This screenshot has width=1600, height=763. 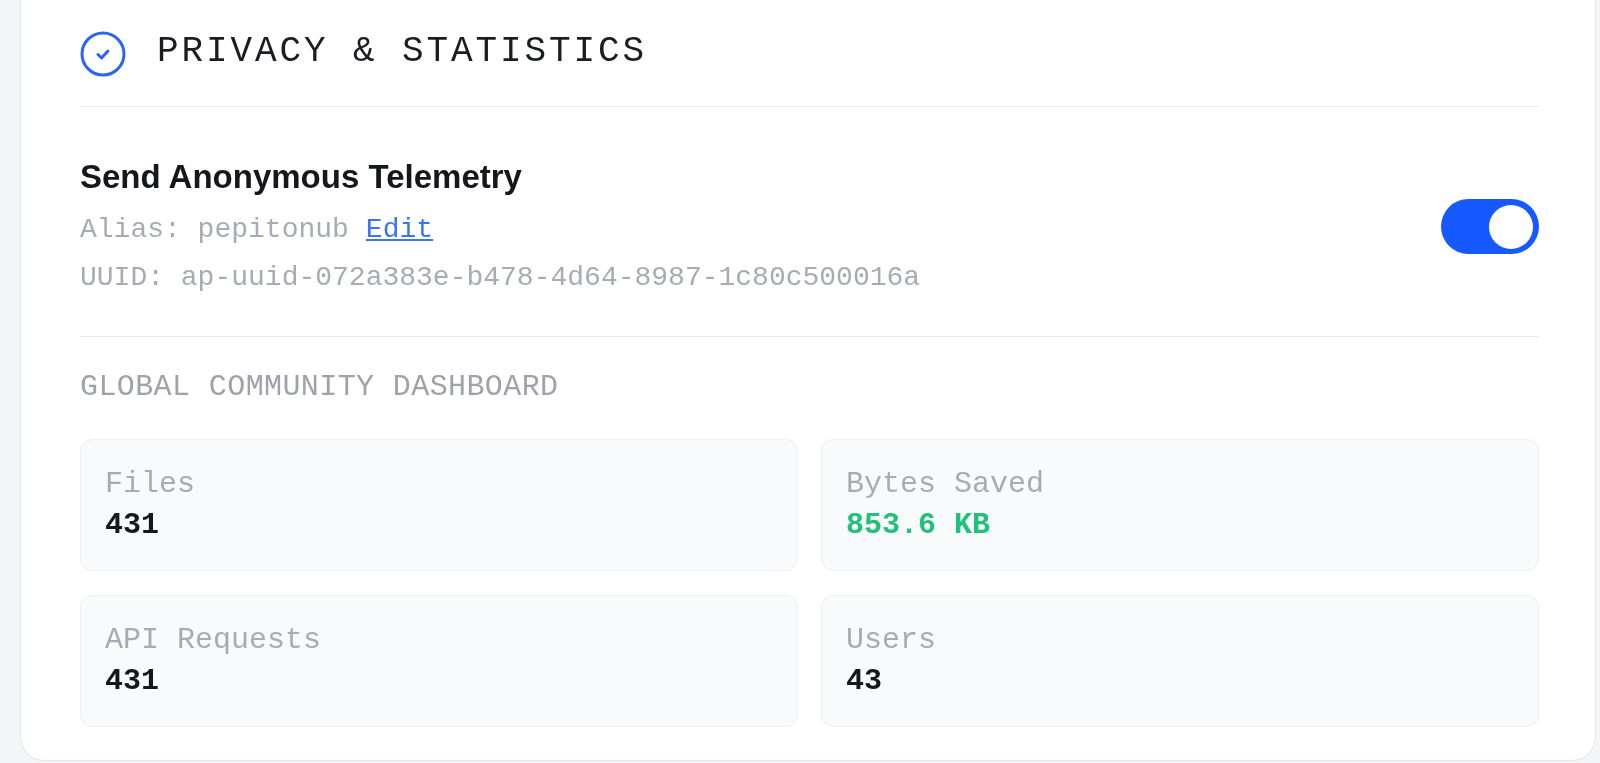 I want to click on toggle-switch, so click(x=1490, y=226).